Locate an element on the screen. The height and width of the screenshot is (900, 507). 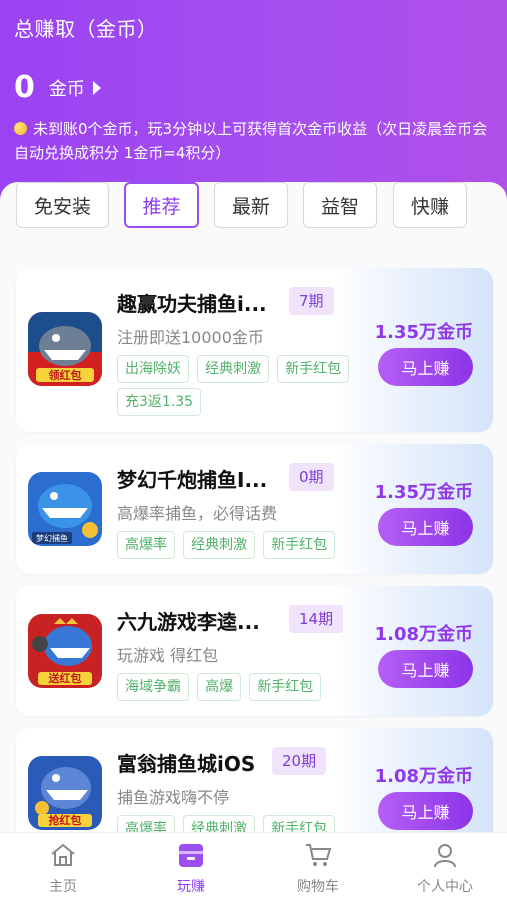
svg-text: 领红包 is located at coordinates (65, 375).